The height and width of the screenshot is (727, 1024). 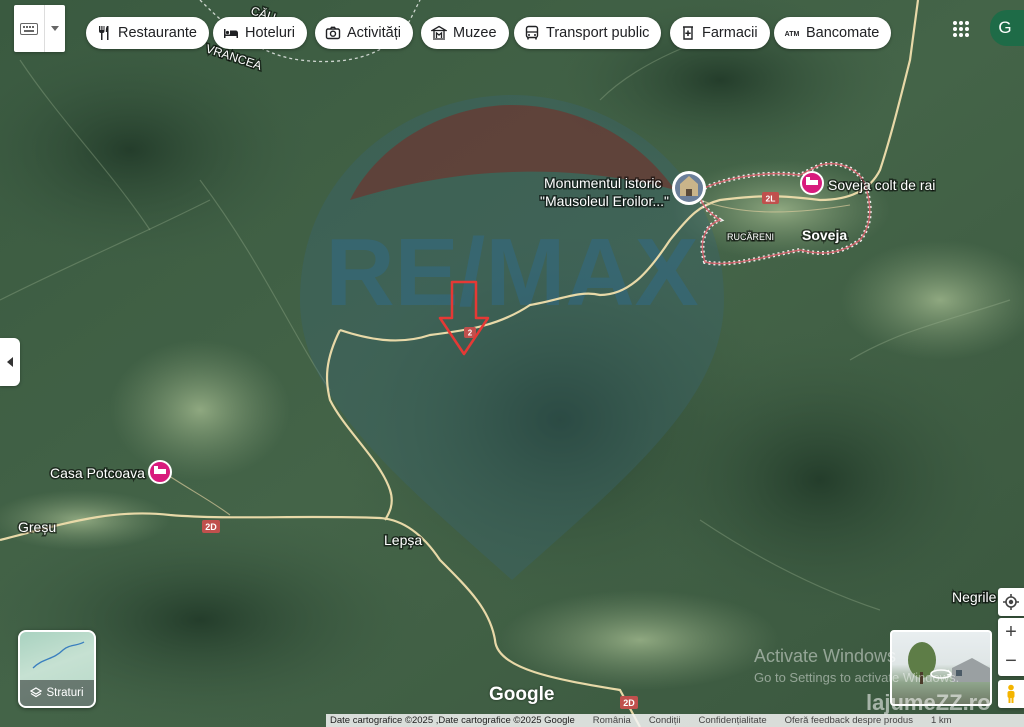 I want to click on chip-label: Farmacii, so click(x=730, y=33).